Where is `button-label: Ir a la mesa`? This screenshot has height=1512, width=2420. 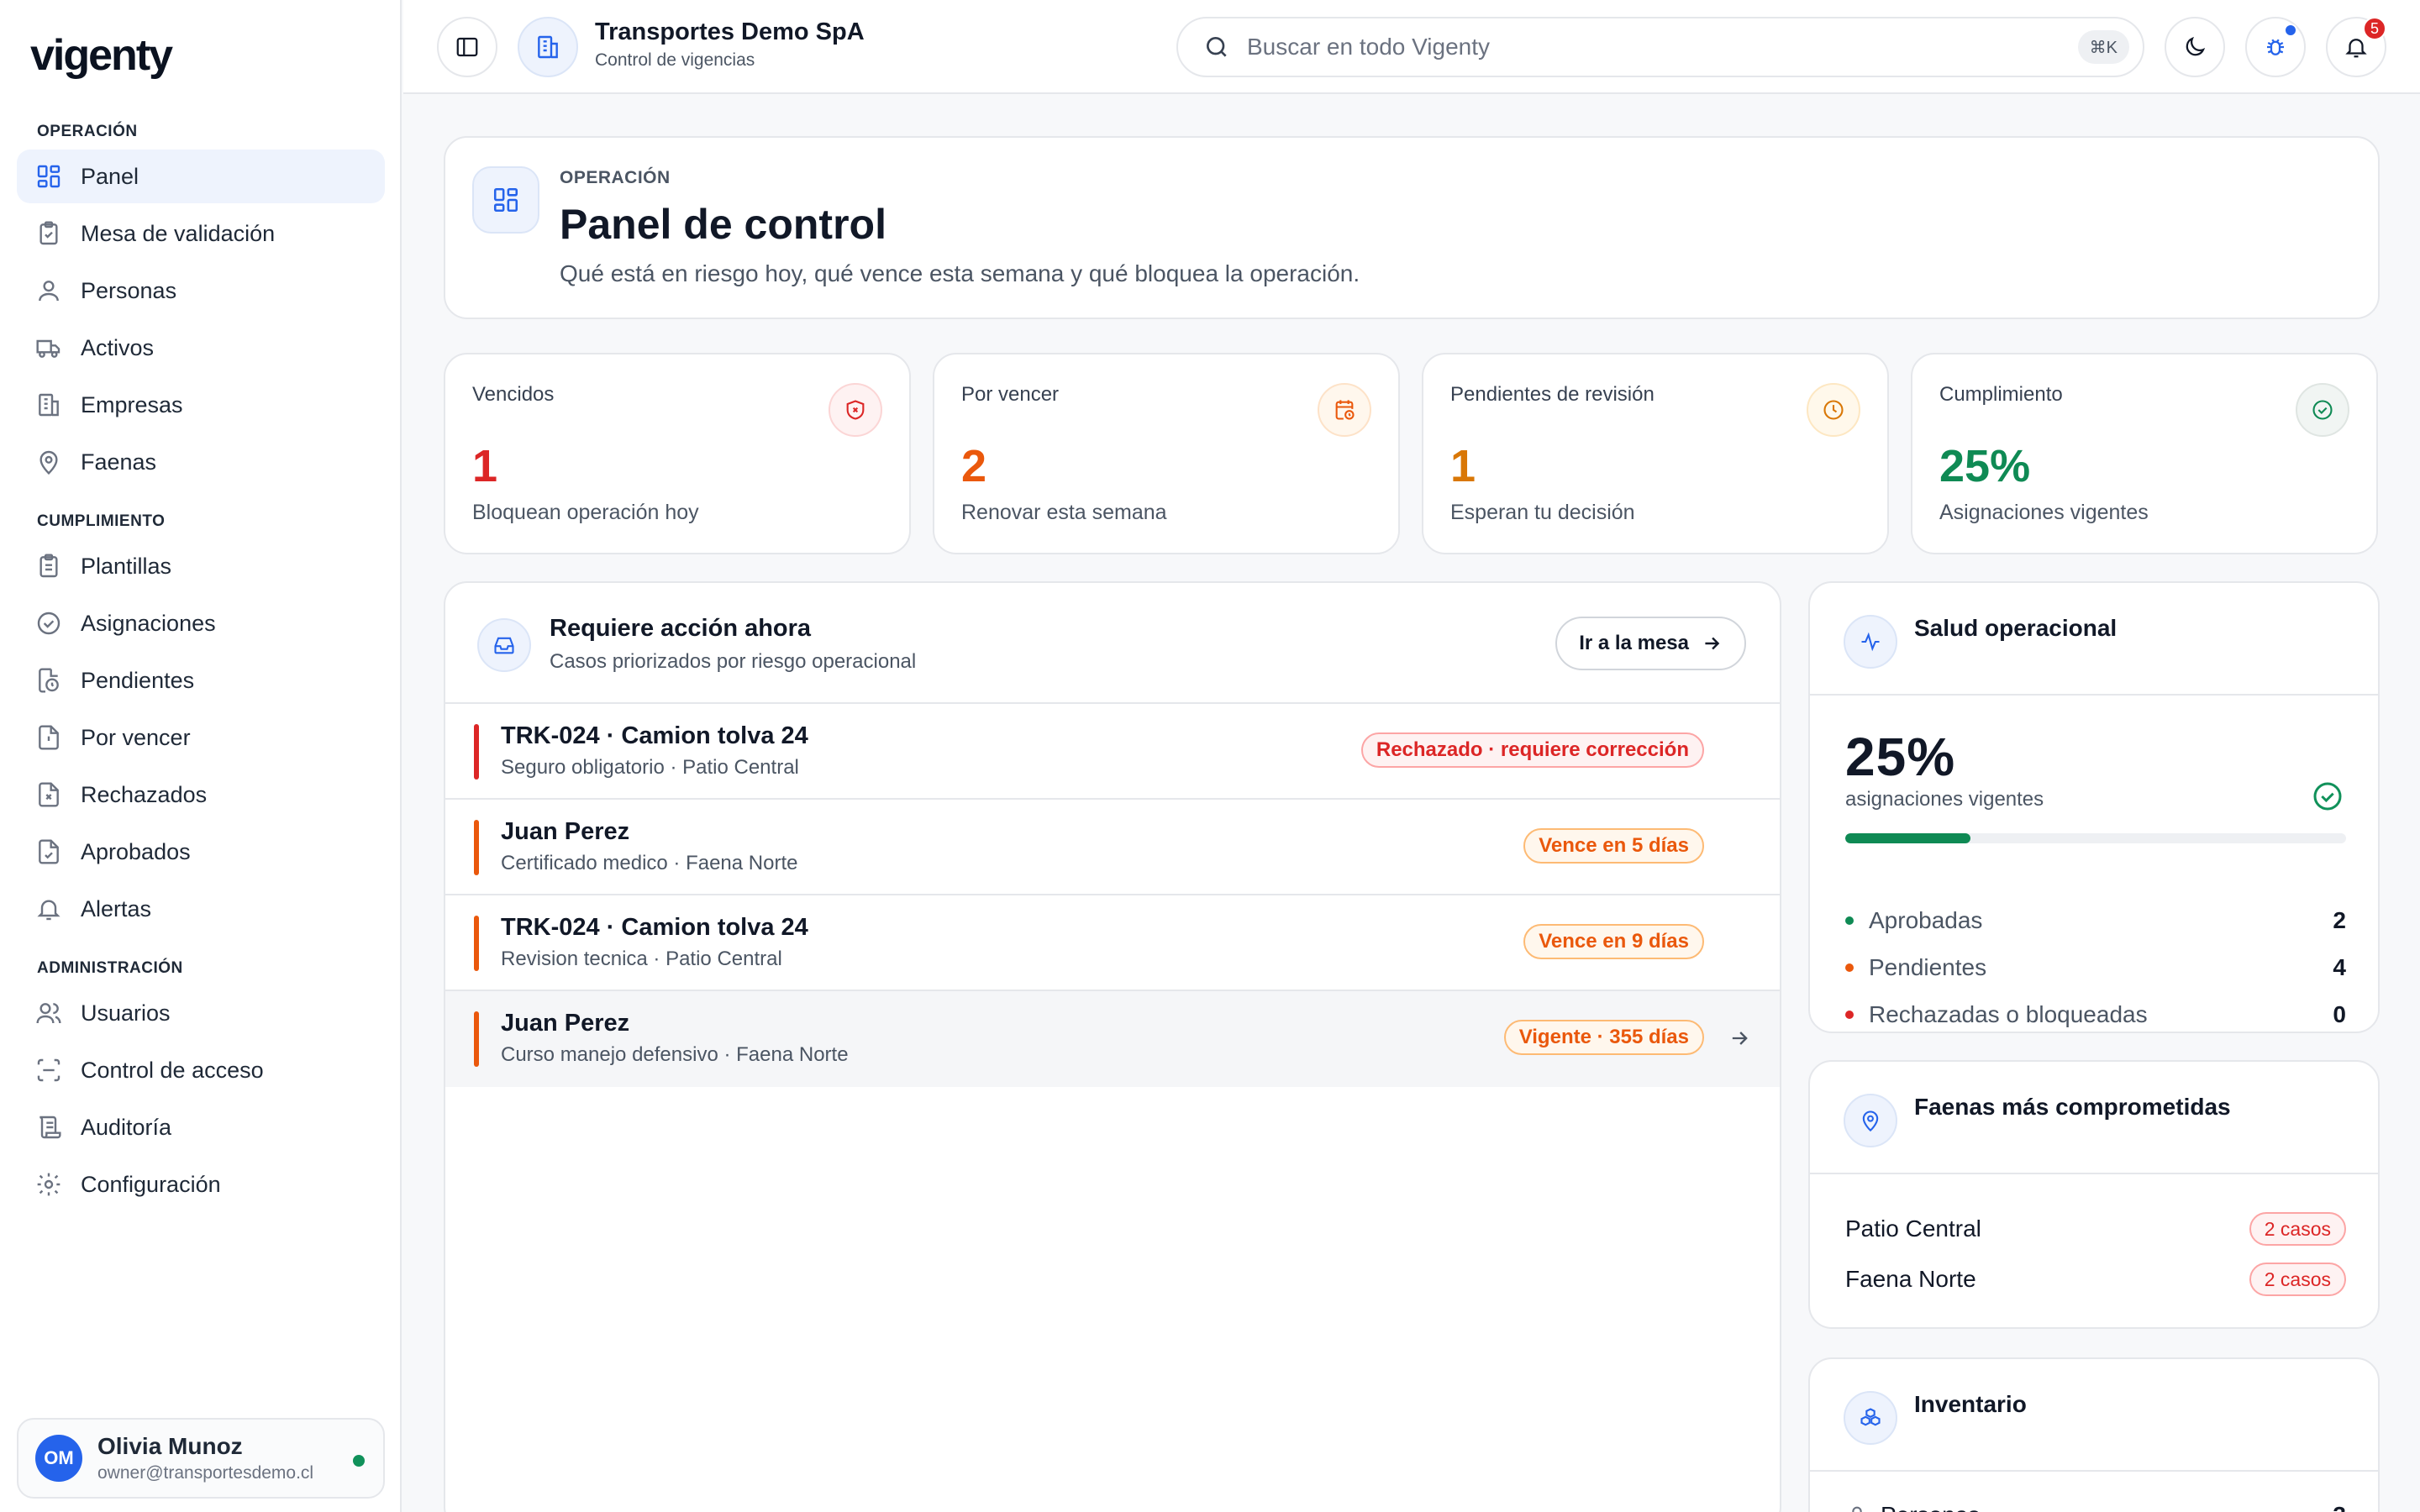
button-label: Ir a la mesa is located at coordinates (1634, 643).